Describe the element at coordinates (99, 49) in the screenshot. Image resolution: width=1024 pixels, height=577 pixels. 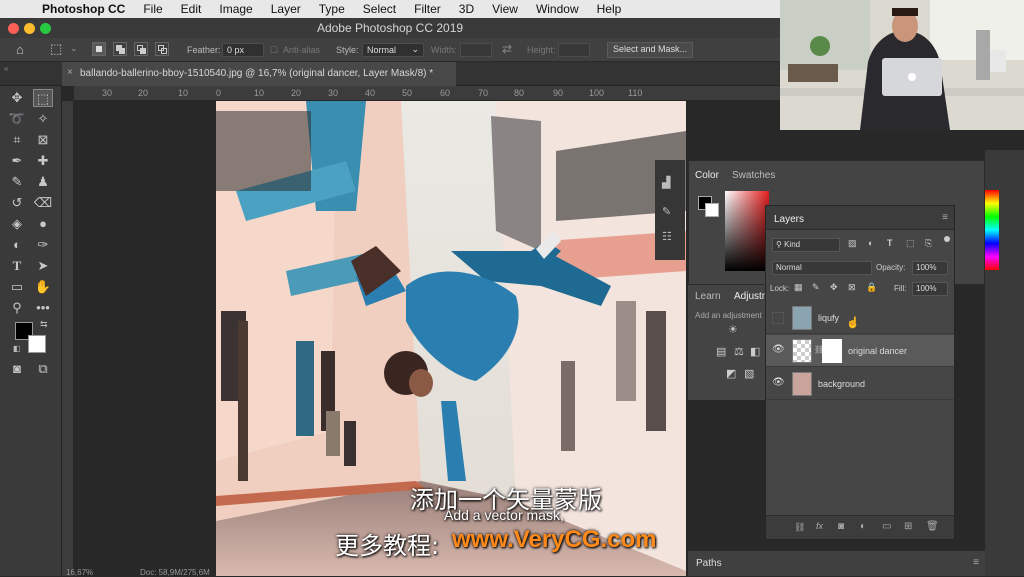
I see `new-selection-button` at that location.